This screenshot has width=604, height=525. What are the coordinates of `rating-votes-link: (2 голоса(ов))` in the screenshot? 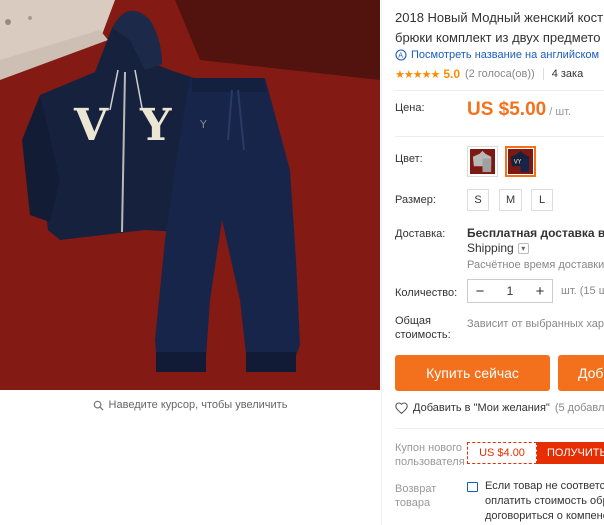 It's located at (500, 74).